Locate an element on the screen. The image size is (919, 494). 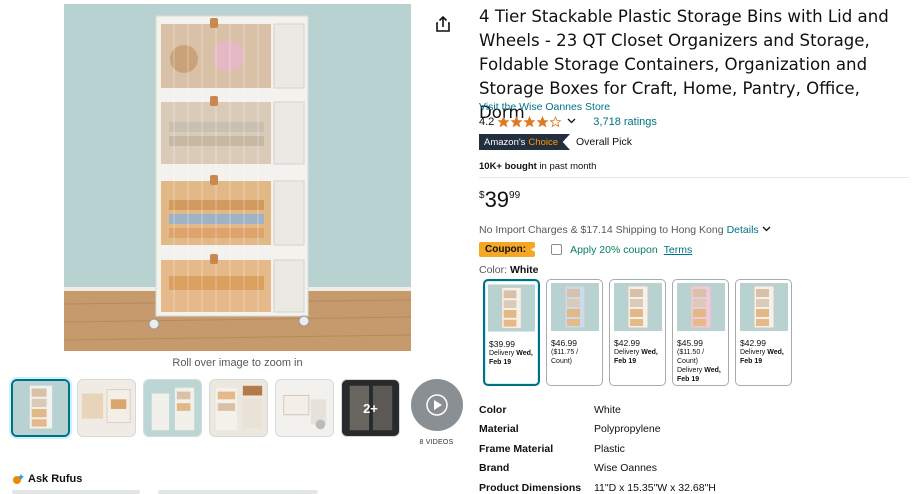
divider is located at coordinates (694, 177).